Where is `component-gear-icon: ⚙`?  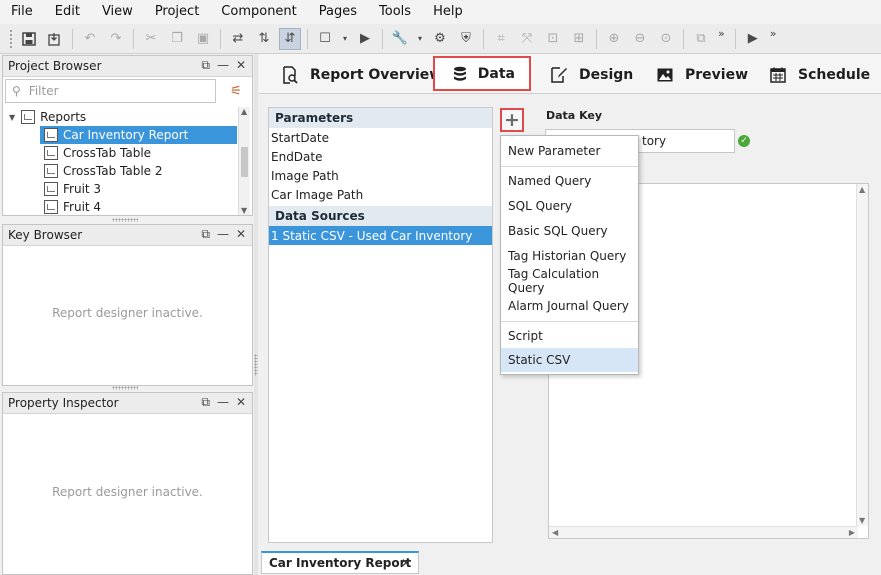
component-gear-icon: ⚙ is located at coordinates (440, 39).